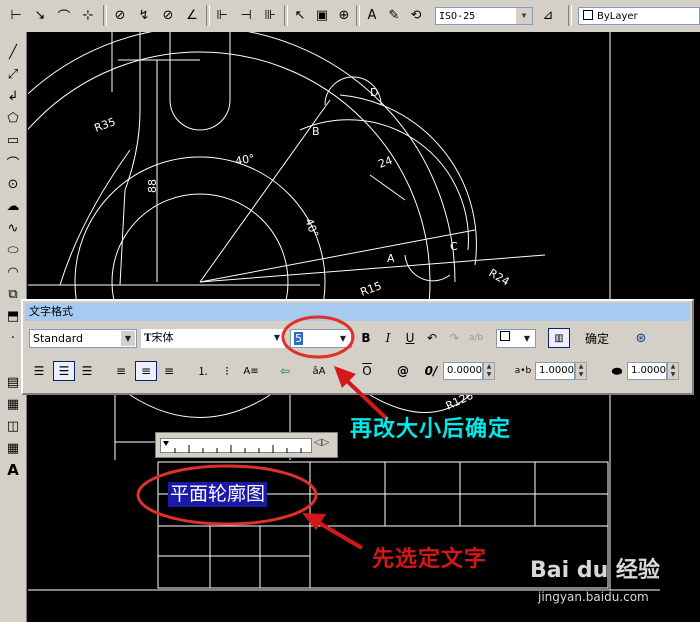 The image size is (700, 622). I want to click on annotation-overlay, so click(334, 432).